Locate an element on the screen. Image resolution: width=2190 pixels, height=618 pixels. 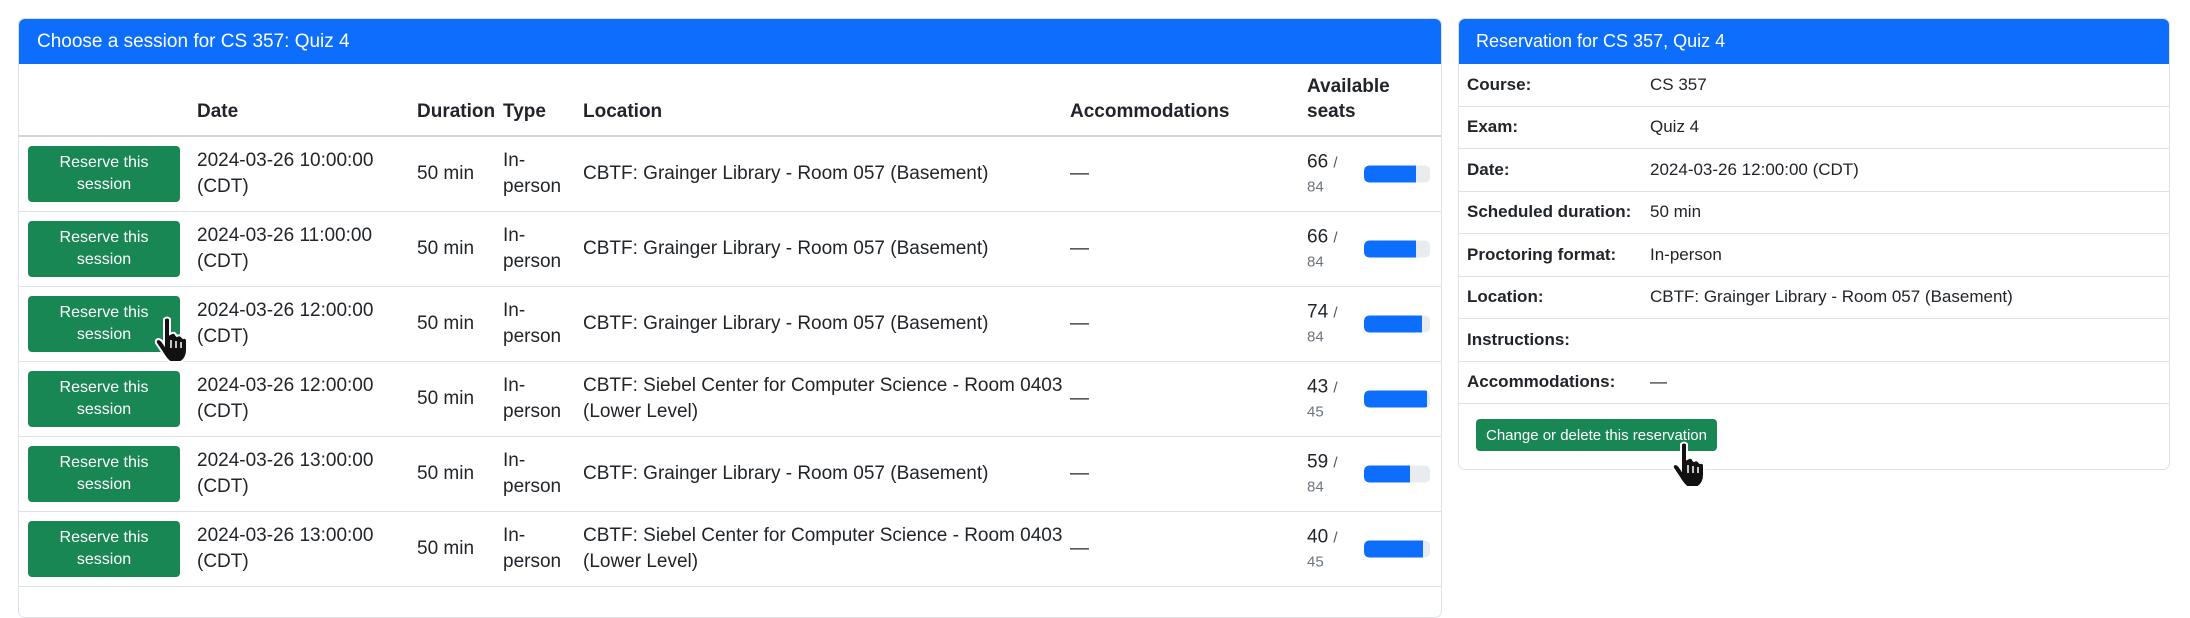
reservation-field-label: Proctoring format: is located at coordinates (1542, 254).